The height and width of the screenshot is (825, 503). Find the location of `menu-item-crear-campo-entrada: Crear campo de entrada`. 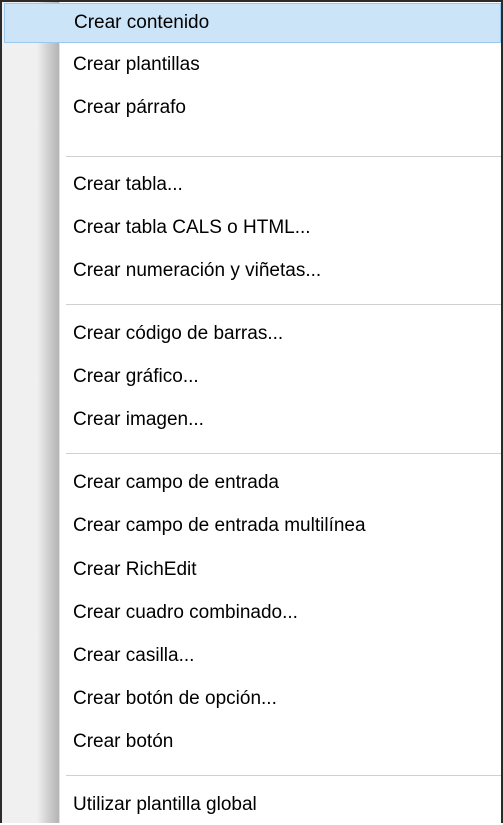

menu-item-crear-campo-entrada: Crear campo de entrada is located at coordinates (251, 483).